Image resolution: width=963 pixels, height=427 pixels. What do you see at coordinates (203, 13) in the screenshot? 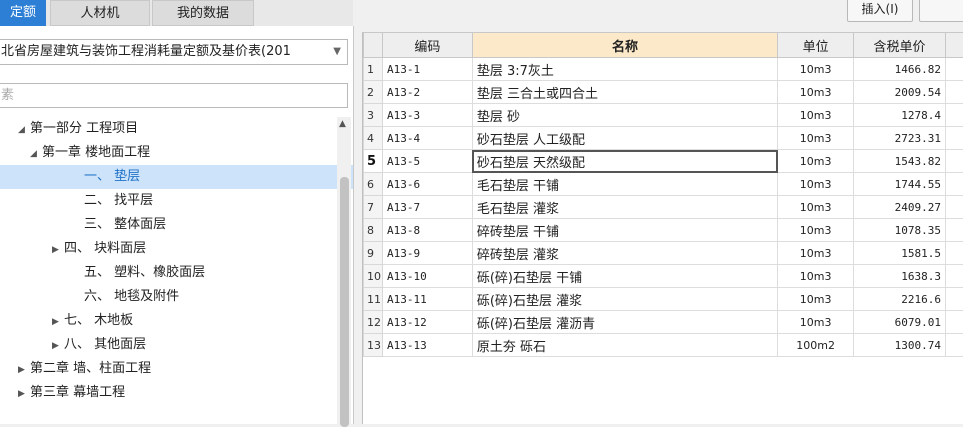
I see `tab-my-data: 我的数据` at bounding box center [203, 13].